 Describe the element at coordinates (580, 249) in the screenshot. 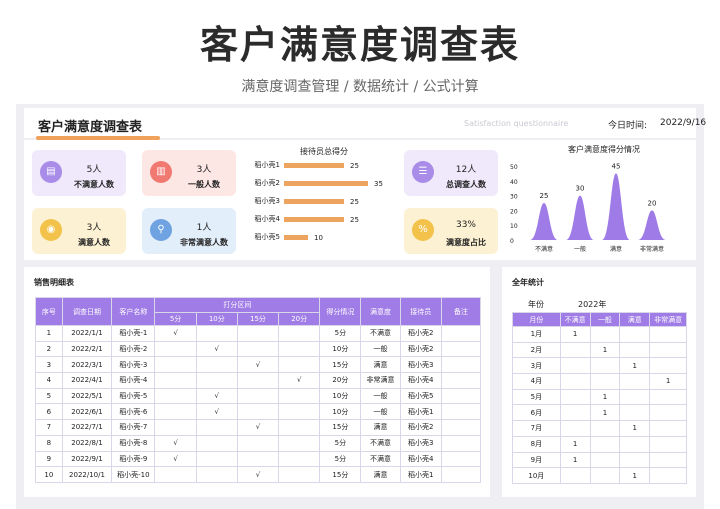

I see `area-category-label: 一般` at that location.